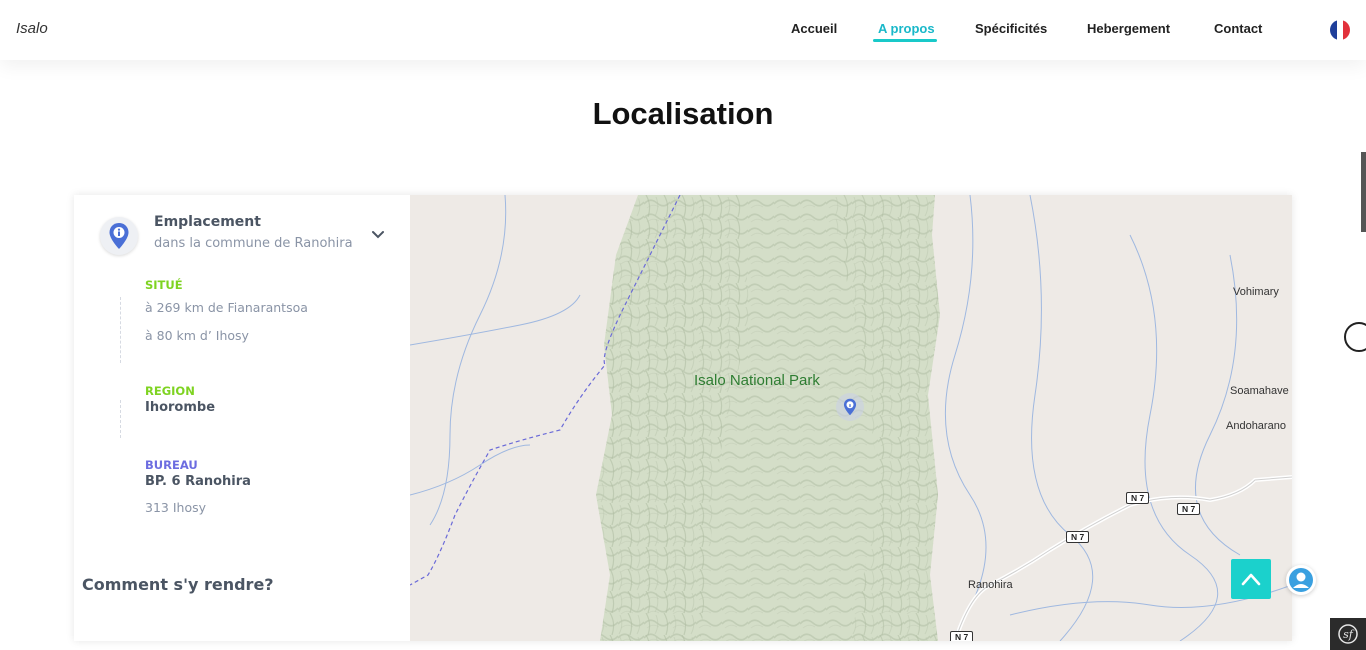 This screenshot has height=650, width=1366. I want to click on brand-logo: Isalo, so click(32, 28).